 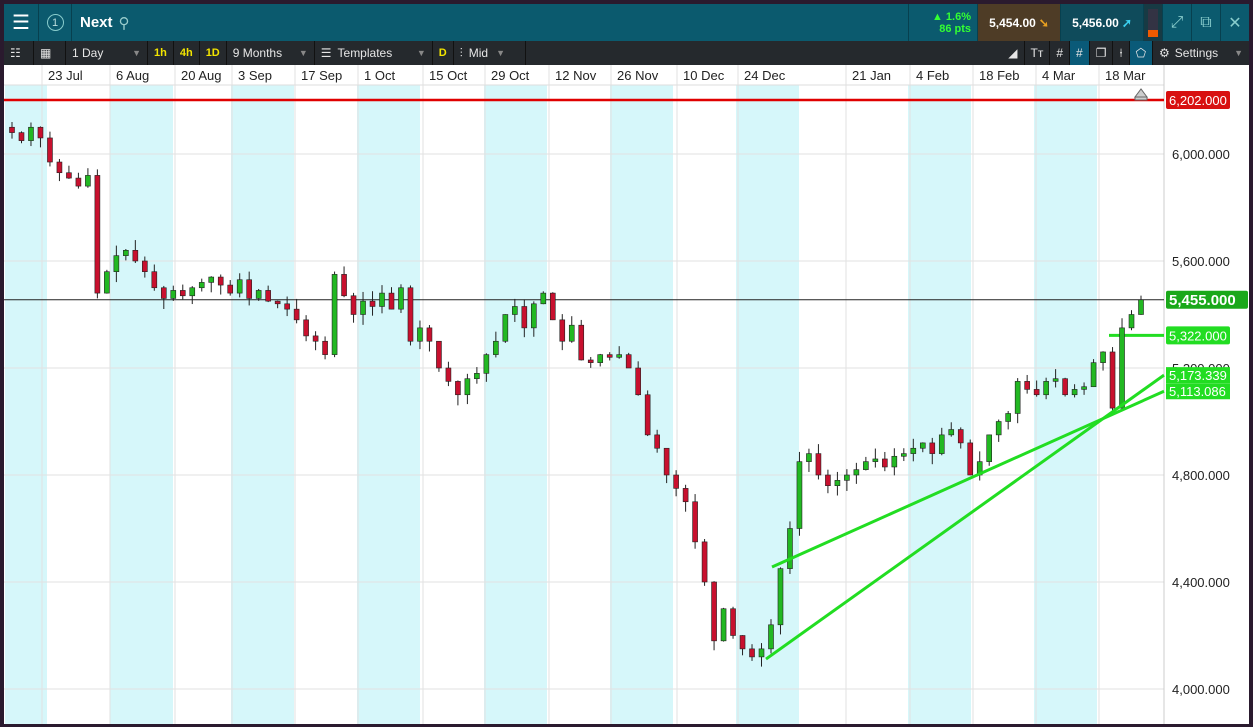 I want to click on price-change: ▲ 1.6% 86 pts, so click(x=943, y=22).